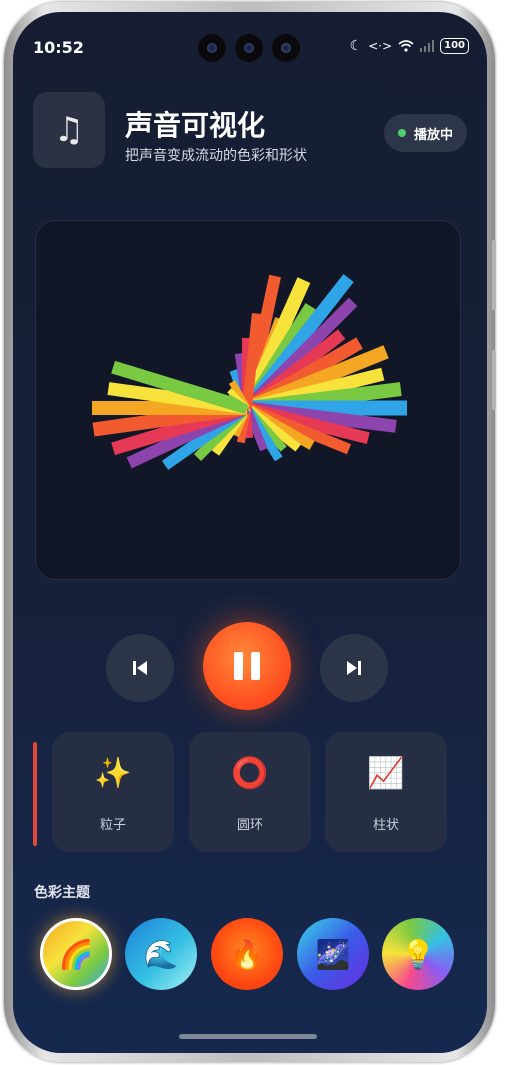 The width and height of the screenshot is (513, 1065). What do you see at coordinates (113, 792) in the screenshot?
I see `mode-card-particles: ✨ 粒子` at bounding box center [113, 792].